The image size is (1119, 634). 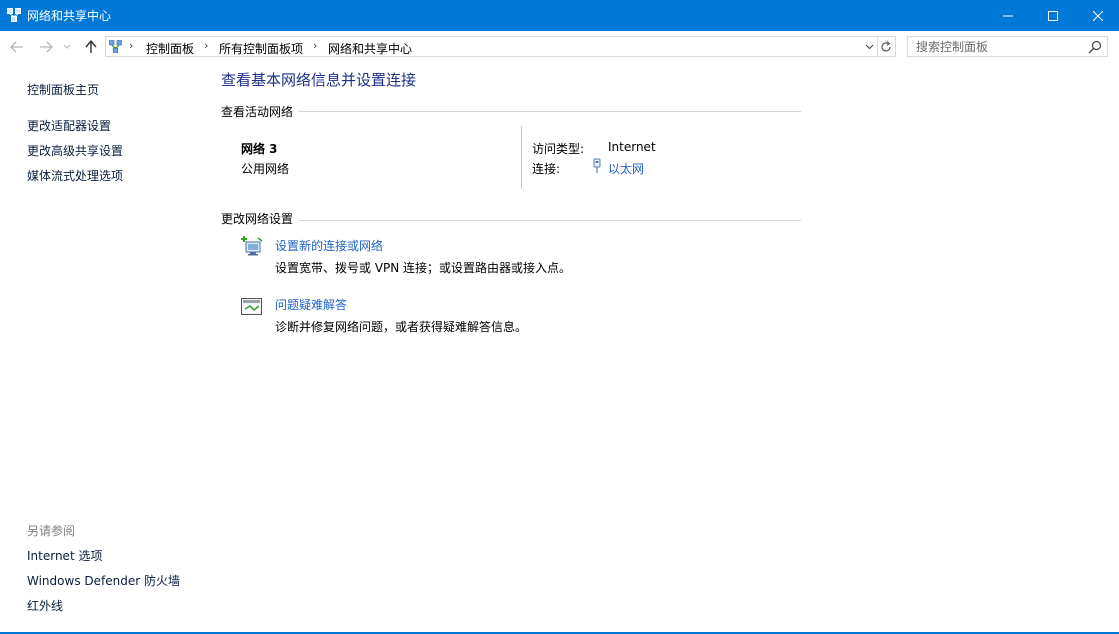 What do you see at coordinates (170, 48) in the screenshot?
I see `breadcrumb-control-panel: 控制面板` at bounding box center [170, 48].